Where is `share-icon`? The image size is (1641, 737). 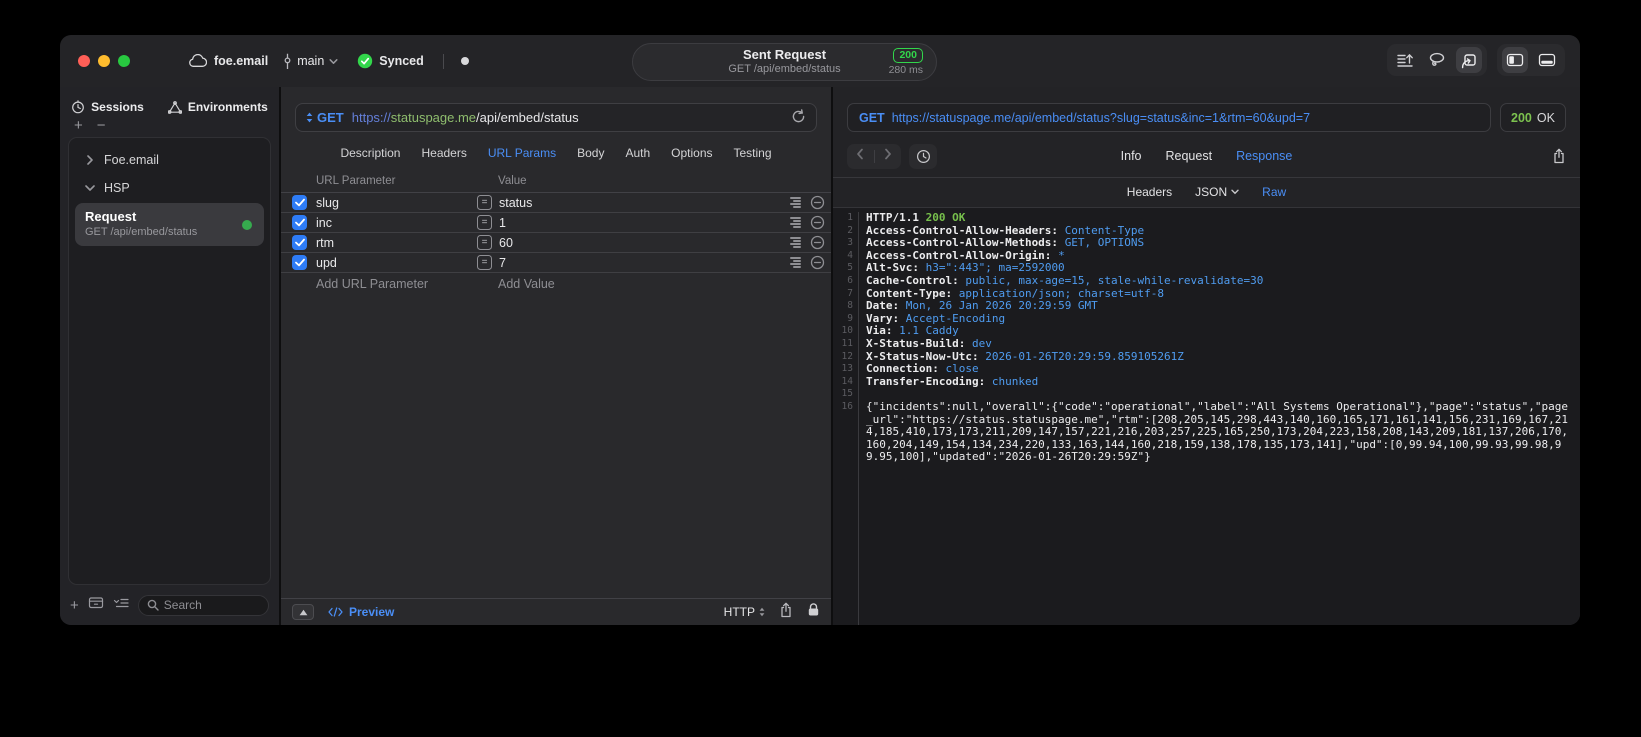
share-icon is located at coordinates (786, 609).